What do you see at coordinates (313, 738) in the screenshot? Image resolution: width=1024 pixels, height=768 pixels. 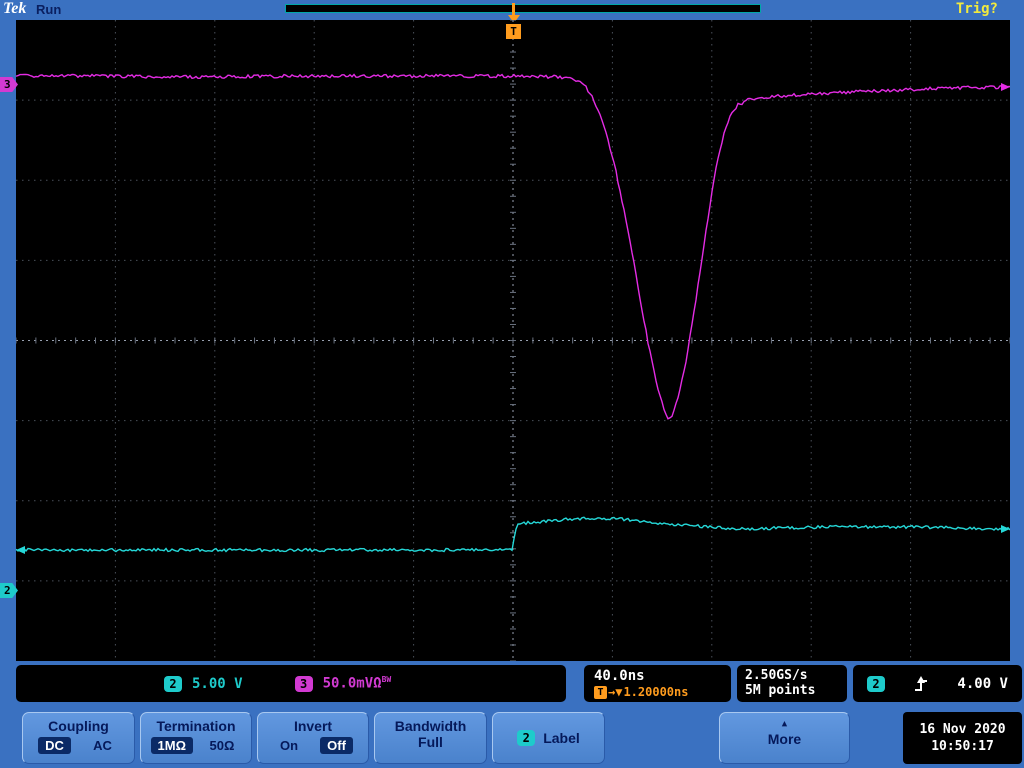 I see `invert-menu-button: Invert On Off` at bounding box center [313, 738].